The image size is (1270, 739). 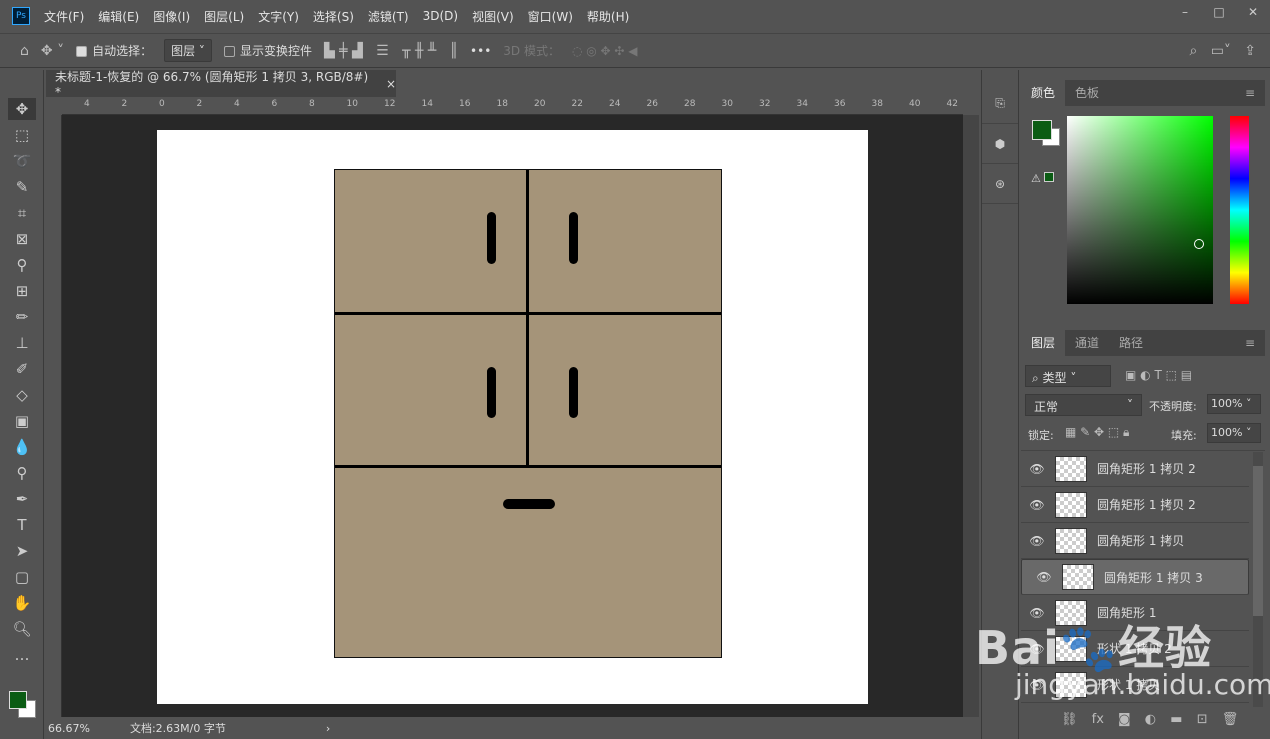 I want to click on type-tool-icon: T, so click(x=22, y=525).